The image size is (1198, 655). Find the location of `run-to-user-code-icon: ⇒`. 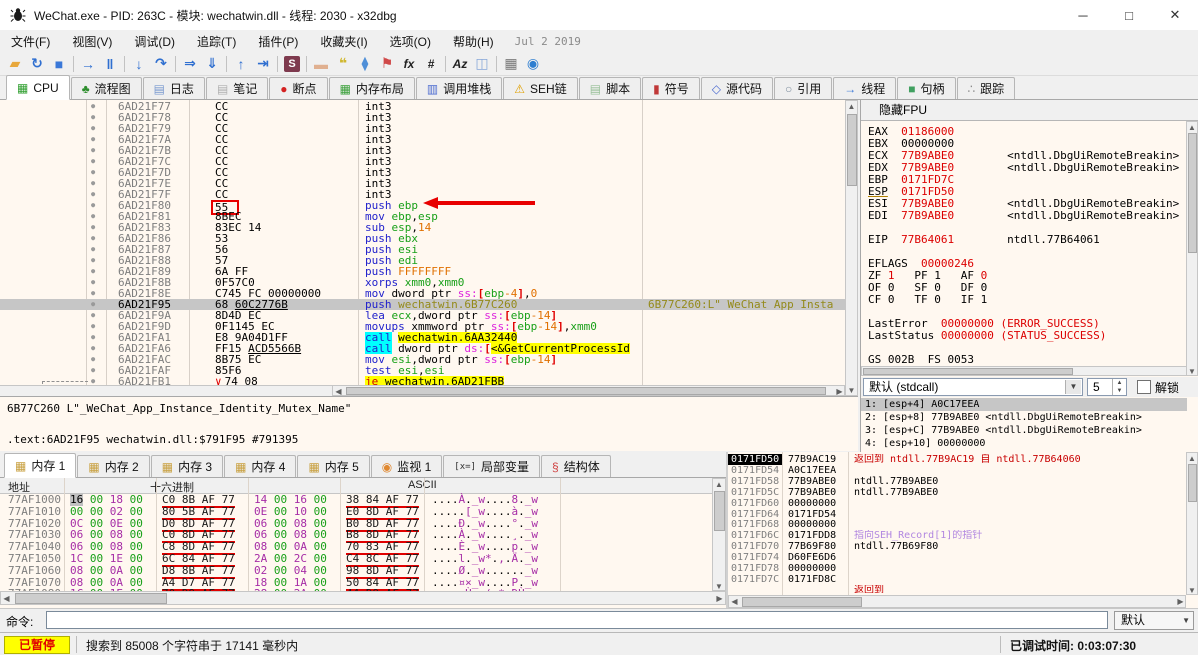

run-to-user-code-icon: ⇒ is located at coordinates (190, 64).